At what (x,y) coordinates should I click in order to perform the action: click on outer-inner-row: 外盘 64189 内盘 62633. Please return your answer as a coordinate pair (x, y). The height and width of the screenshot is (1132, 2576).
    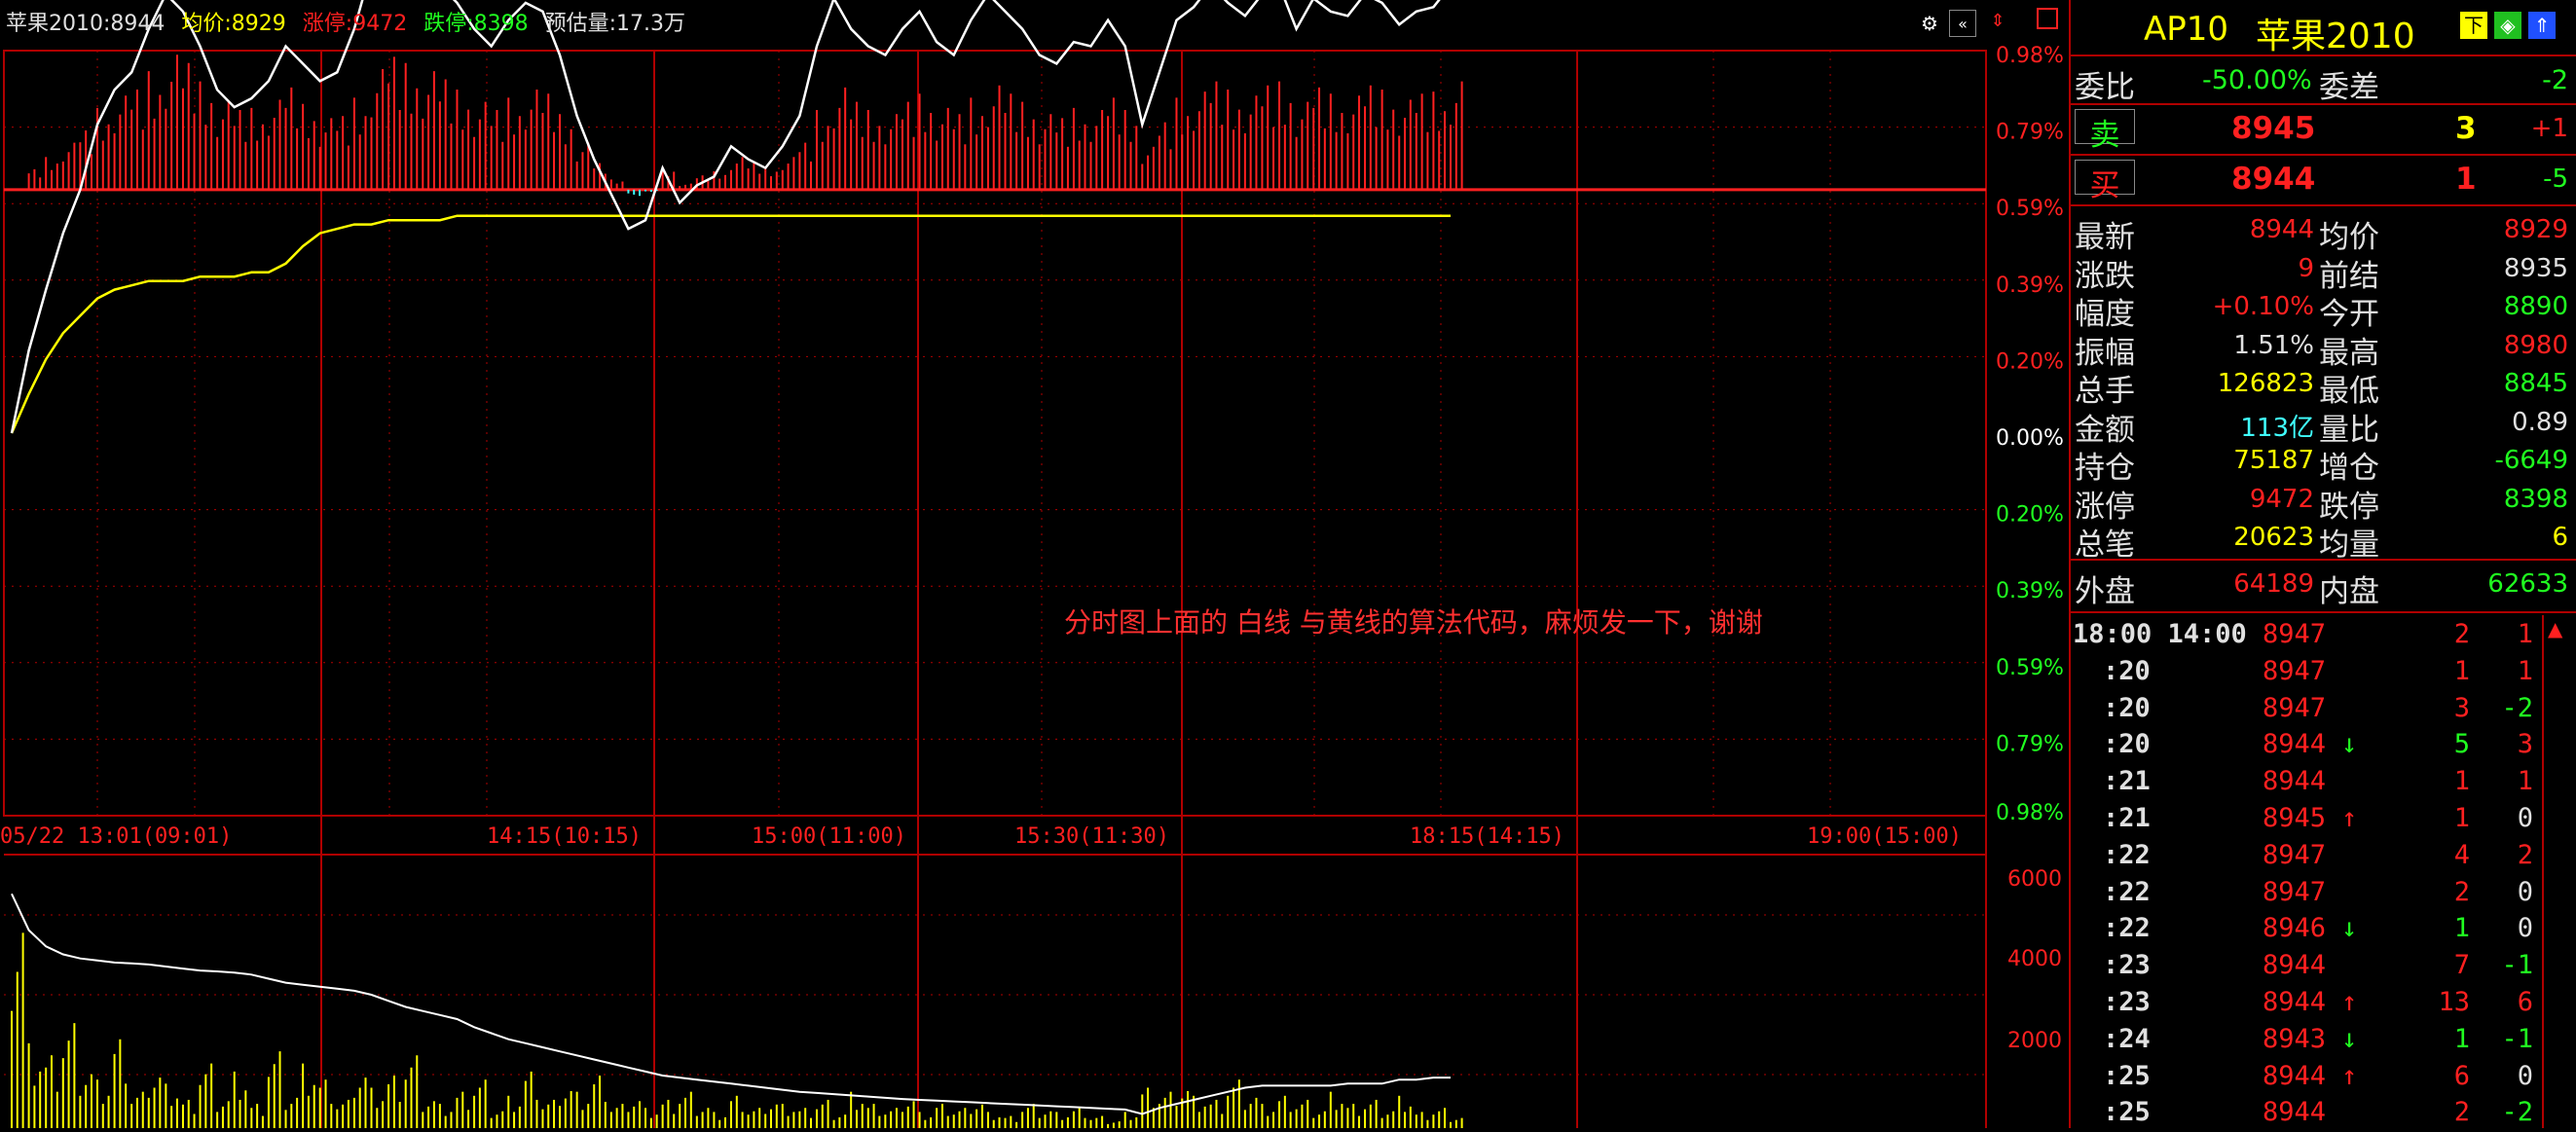
    Looking at the image, I should click on (2321, 589).